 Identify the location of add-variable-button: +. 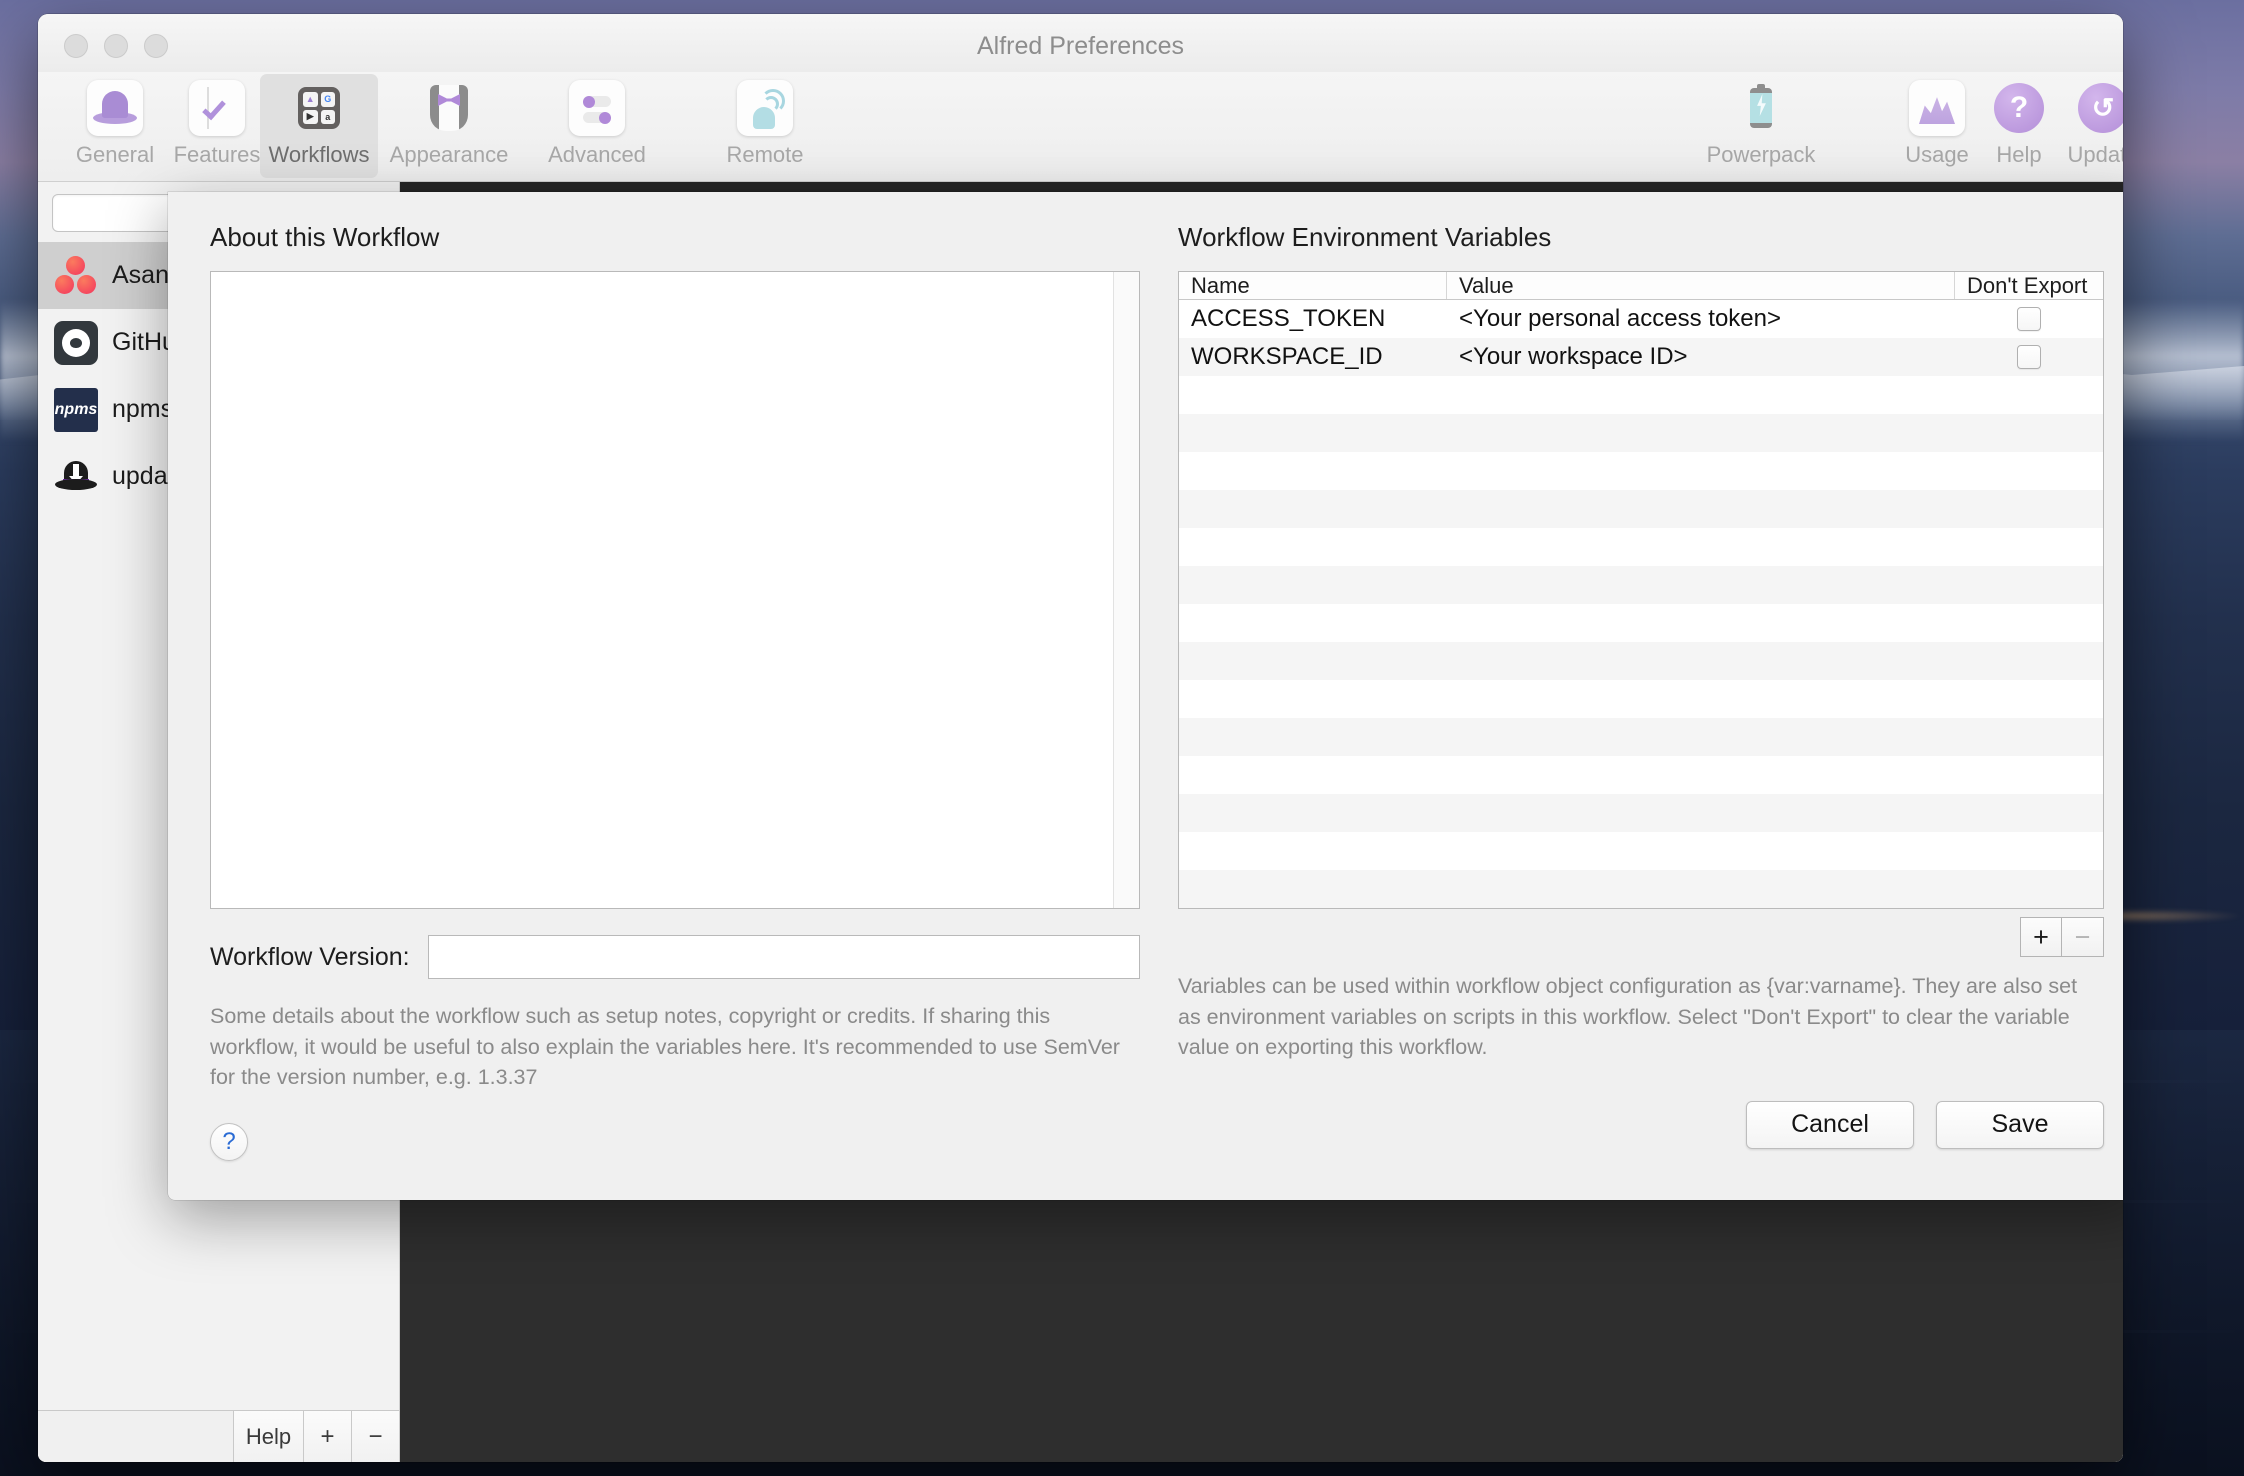
(2041, 937).